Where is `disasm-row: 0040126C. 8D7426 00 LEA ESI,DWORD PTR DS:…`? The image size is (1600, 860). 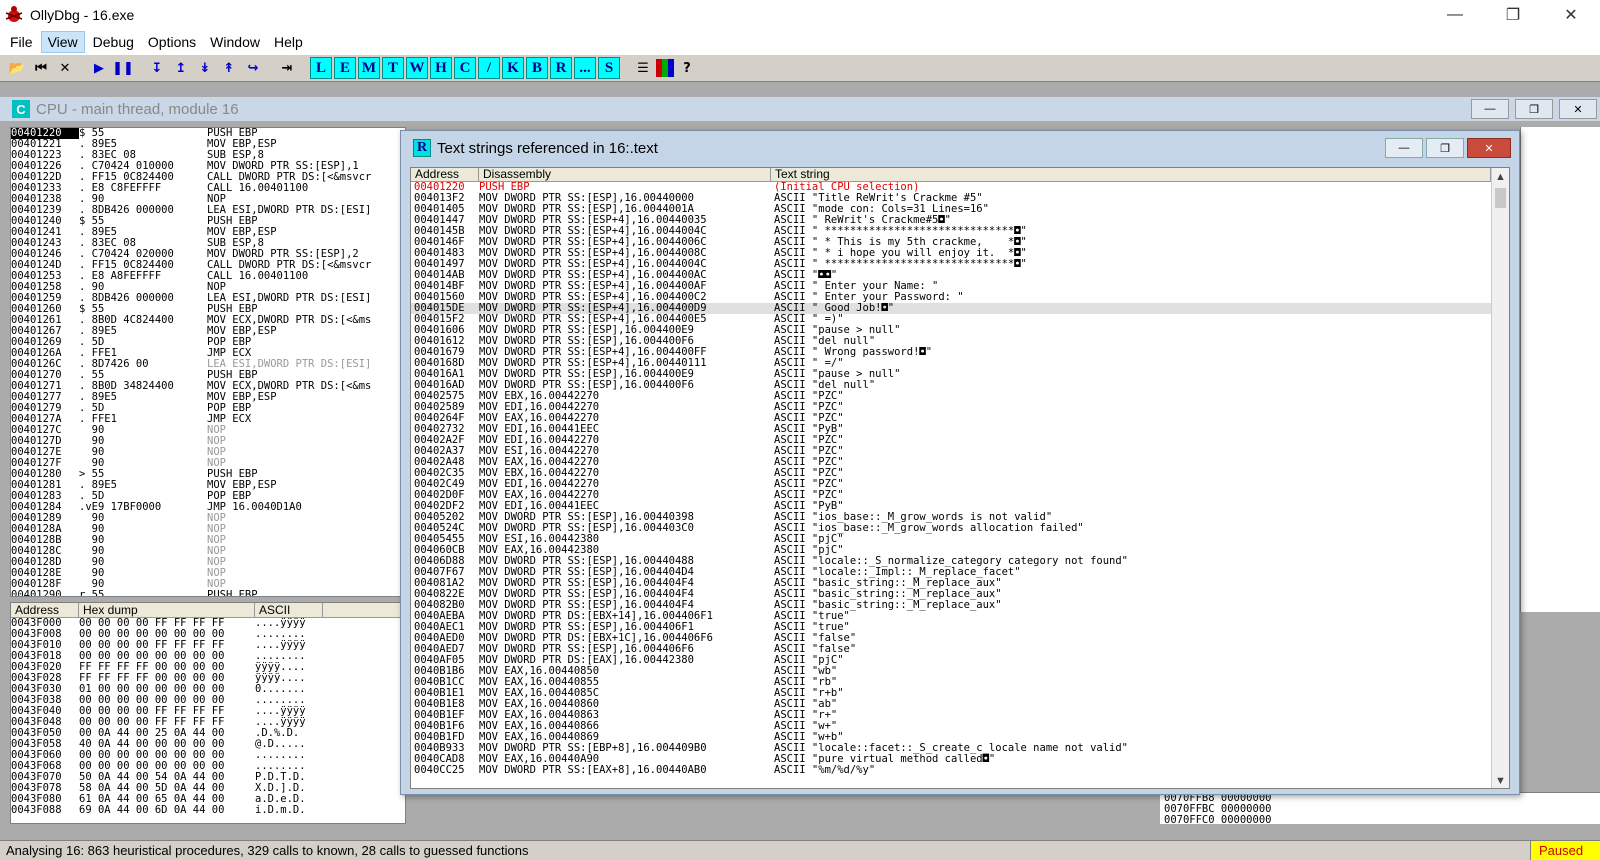
disasm-row: 0040126C. 8D7426 00 LEA ESI,DWORD PTR DS:… is located at coordinates (208, 364).